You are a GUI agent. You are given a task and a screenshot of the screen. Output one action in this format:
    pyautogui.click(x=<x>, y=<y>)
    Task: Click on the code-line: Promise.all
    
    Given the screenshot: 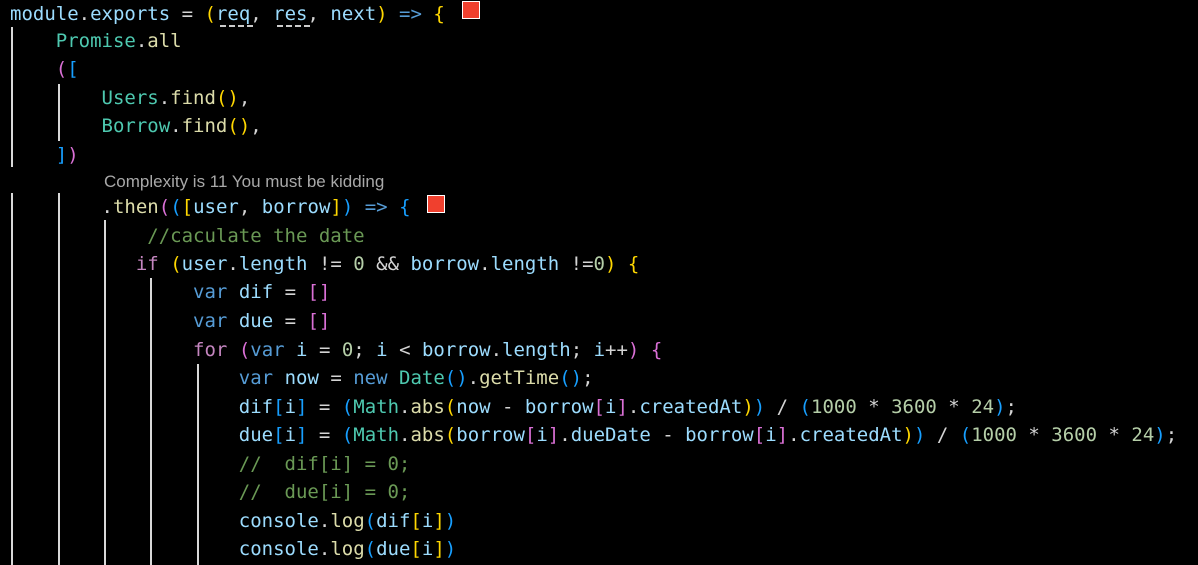 What is the action you would take?
    pyautogui.click(x=96, y=41)
    